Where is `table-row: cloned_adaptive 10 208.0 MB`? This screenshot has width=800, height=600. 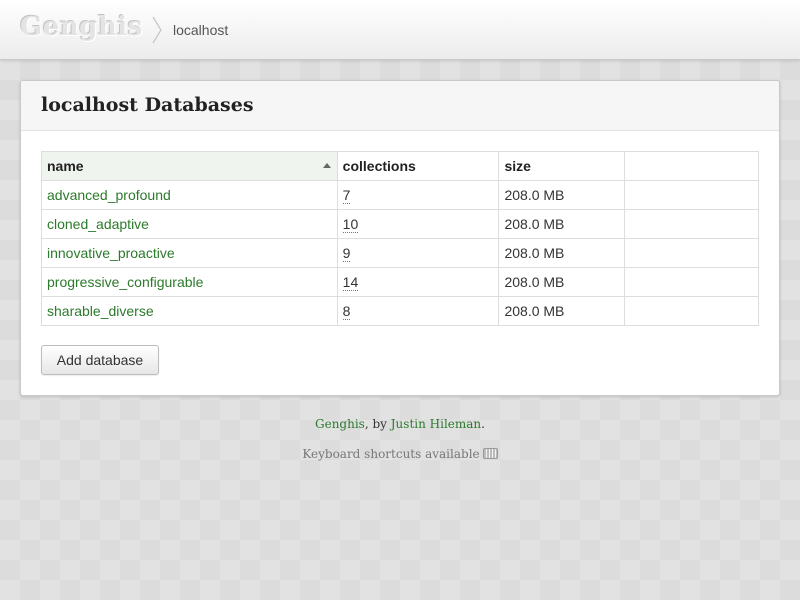 table-row: cloned_adaptive 10 208.0 MB is located at coordinates (400, 224).